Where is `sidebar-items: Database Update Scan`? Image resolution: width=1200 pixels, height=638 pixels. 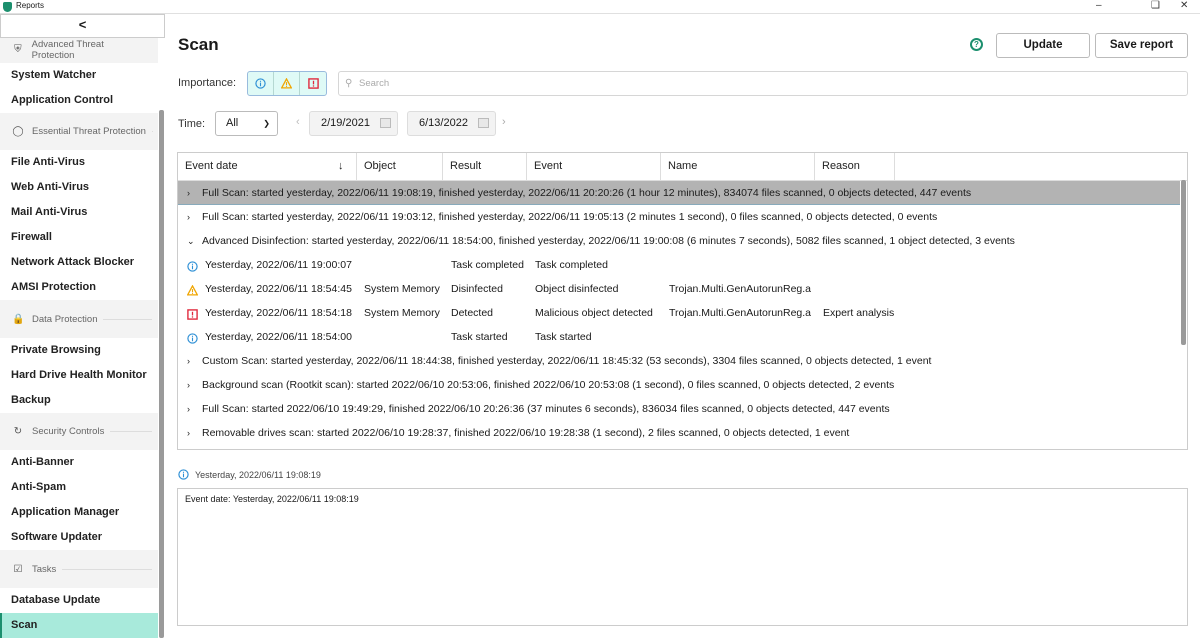 sidebar-items: Database Update Scan is located at coordinates (79, 613).